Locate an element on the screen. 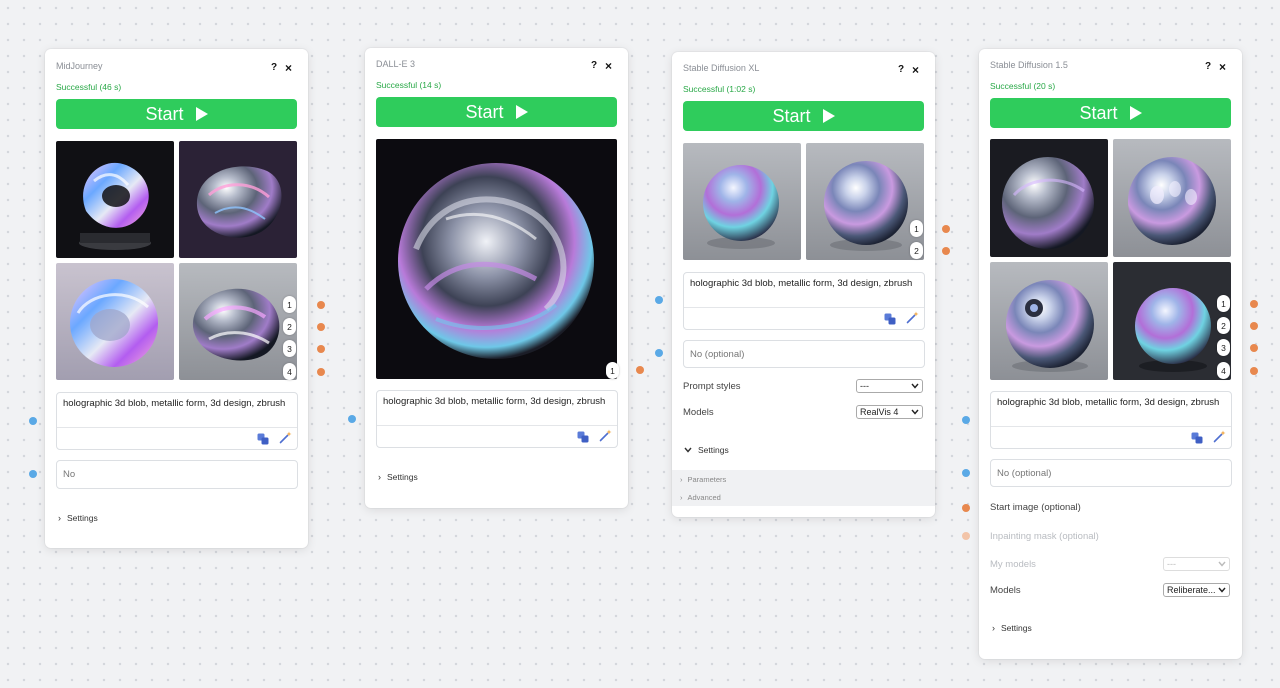  parameters-label: Parameters is located at coordinates (707, 479).